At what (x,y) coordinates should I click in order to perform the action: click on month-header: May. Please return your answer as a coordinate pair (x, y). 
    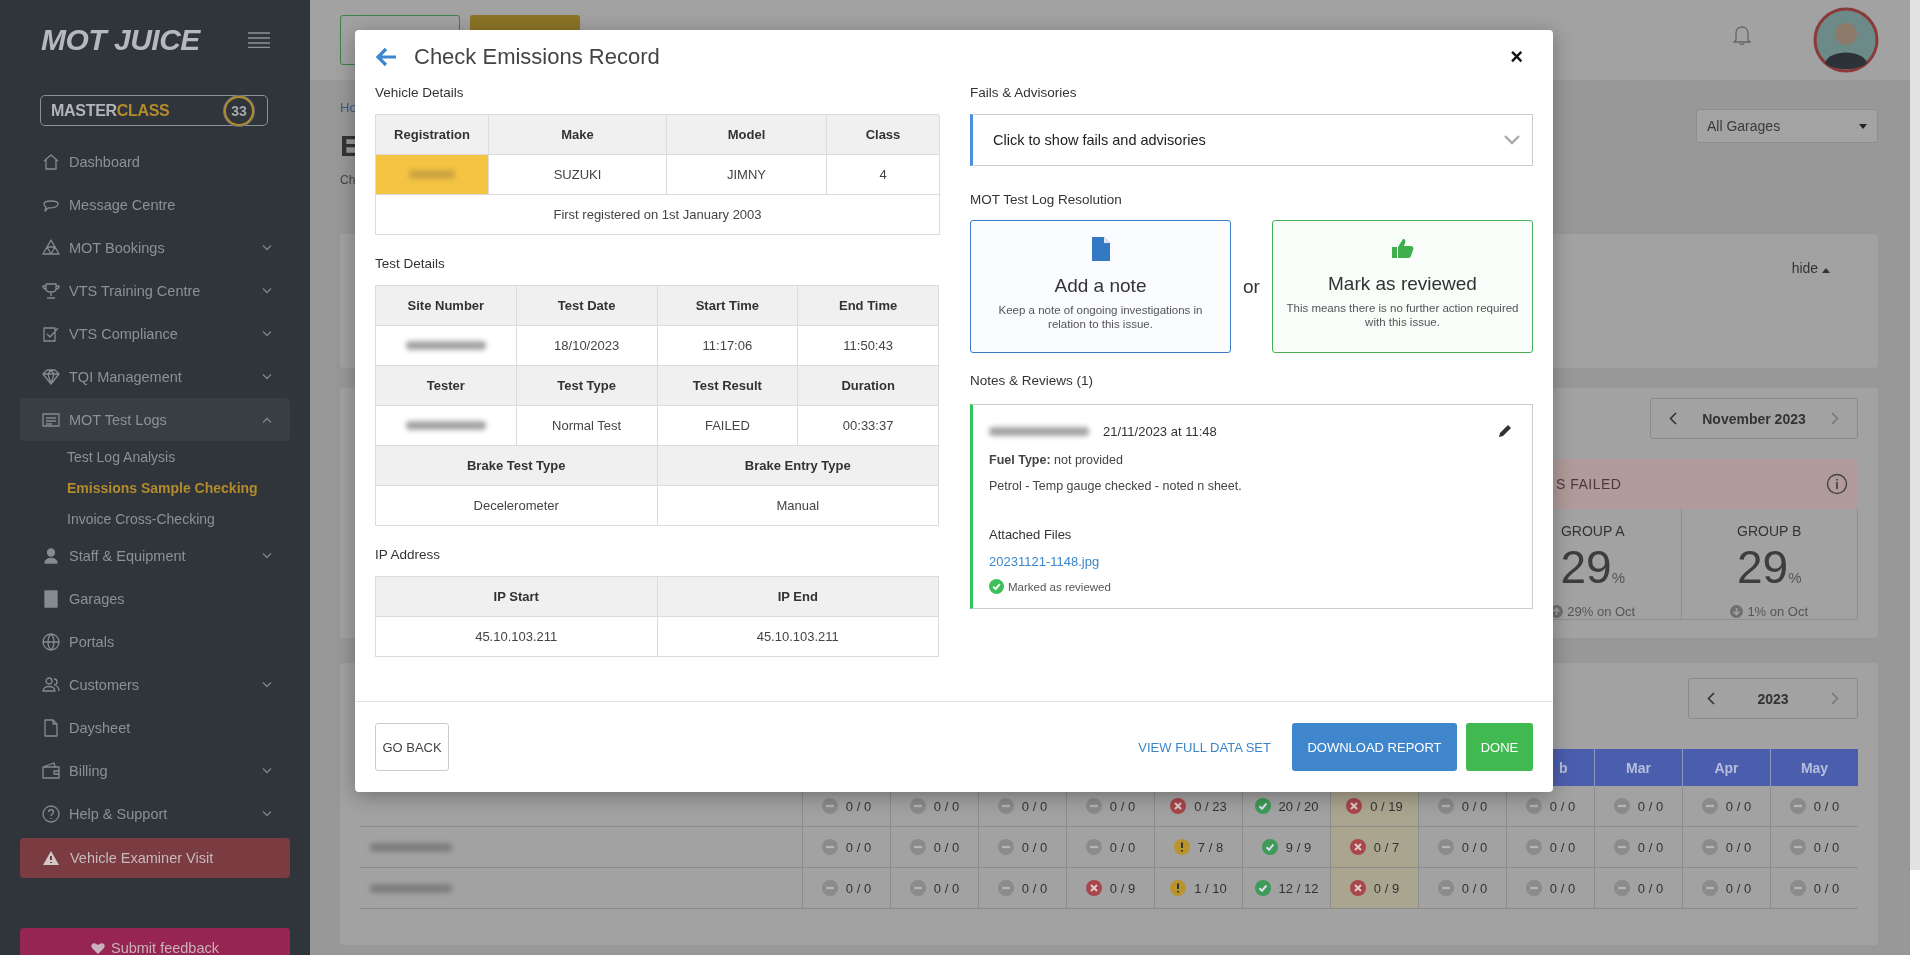
    Looking at the image, I should click on (1814, 767).